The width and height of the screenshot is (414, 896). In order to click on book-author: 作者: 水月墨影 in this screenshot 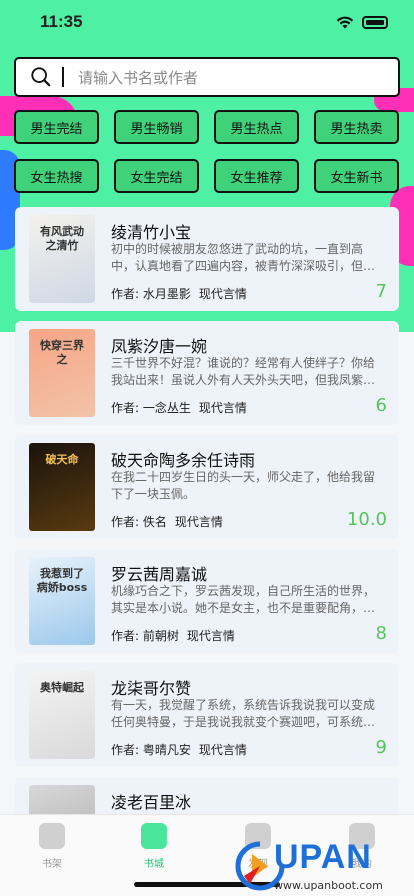, I will do `click(151, 294)`.